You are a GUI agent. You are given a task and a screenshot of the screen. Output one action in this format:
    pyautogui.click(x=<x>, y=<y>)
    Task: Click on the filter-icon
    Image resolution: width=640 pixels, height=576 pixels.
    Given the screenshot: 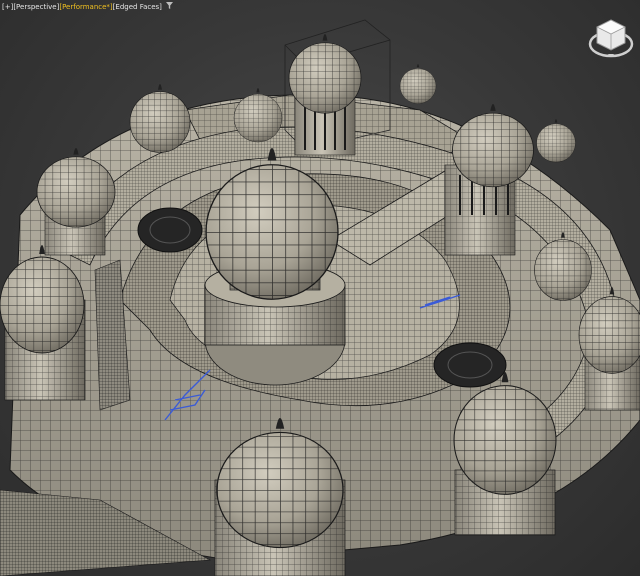 What is the action you would take?
    pyautogui.click(x=169, y=7)
    